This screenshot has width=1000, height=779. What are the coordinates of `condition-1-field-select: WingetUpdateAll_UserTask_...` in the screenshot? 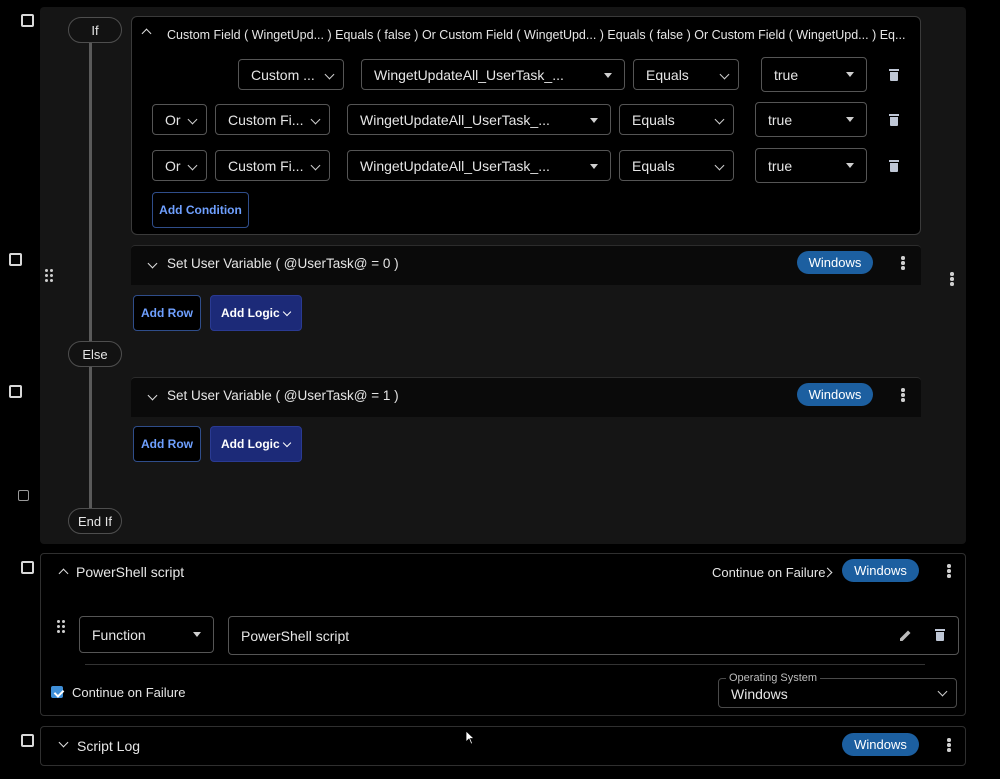 It's located at (493, 74).